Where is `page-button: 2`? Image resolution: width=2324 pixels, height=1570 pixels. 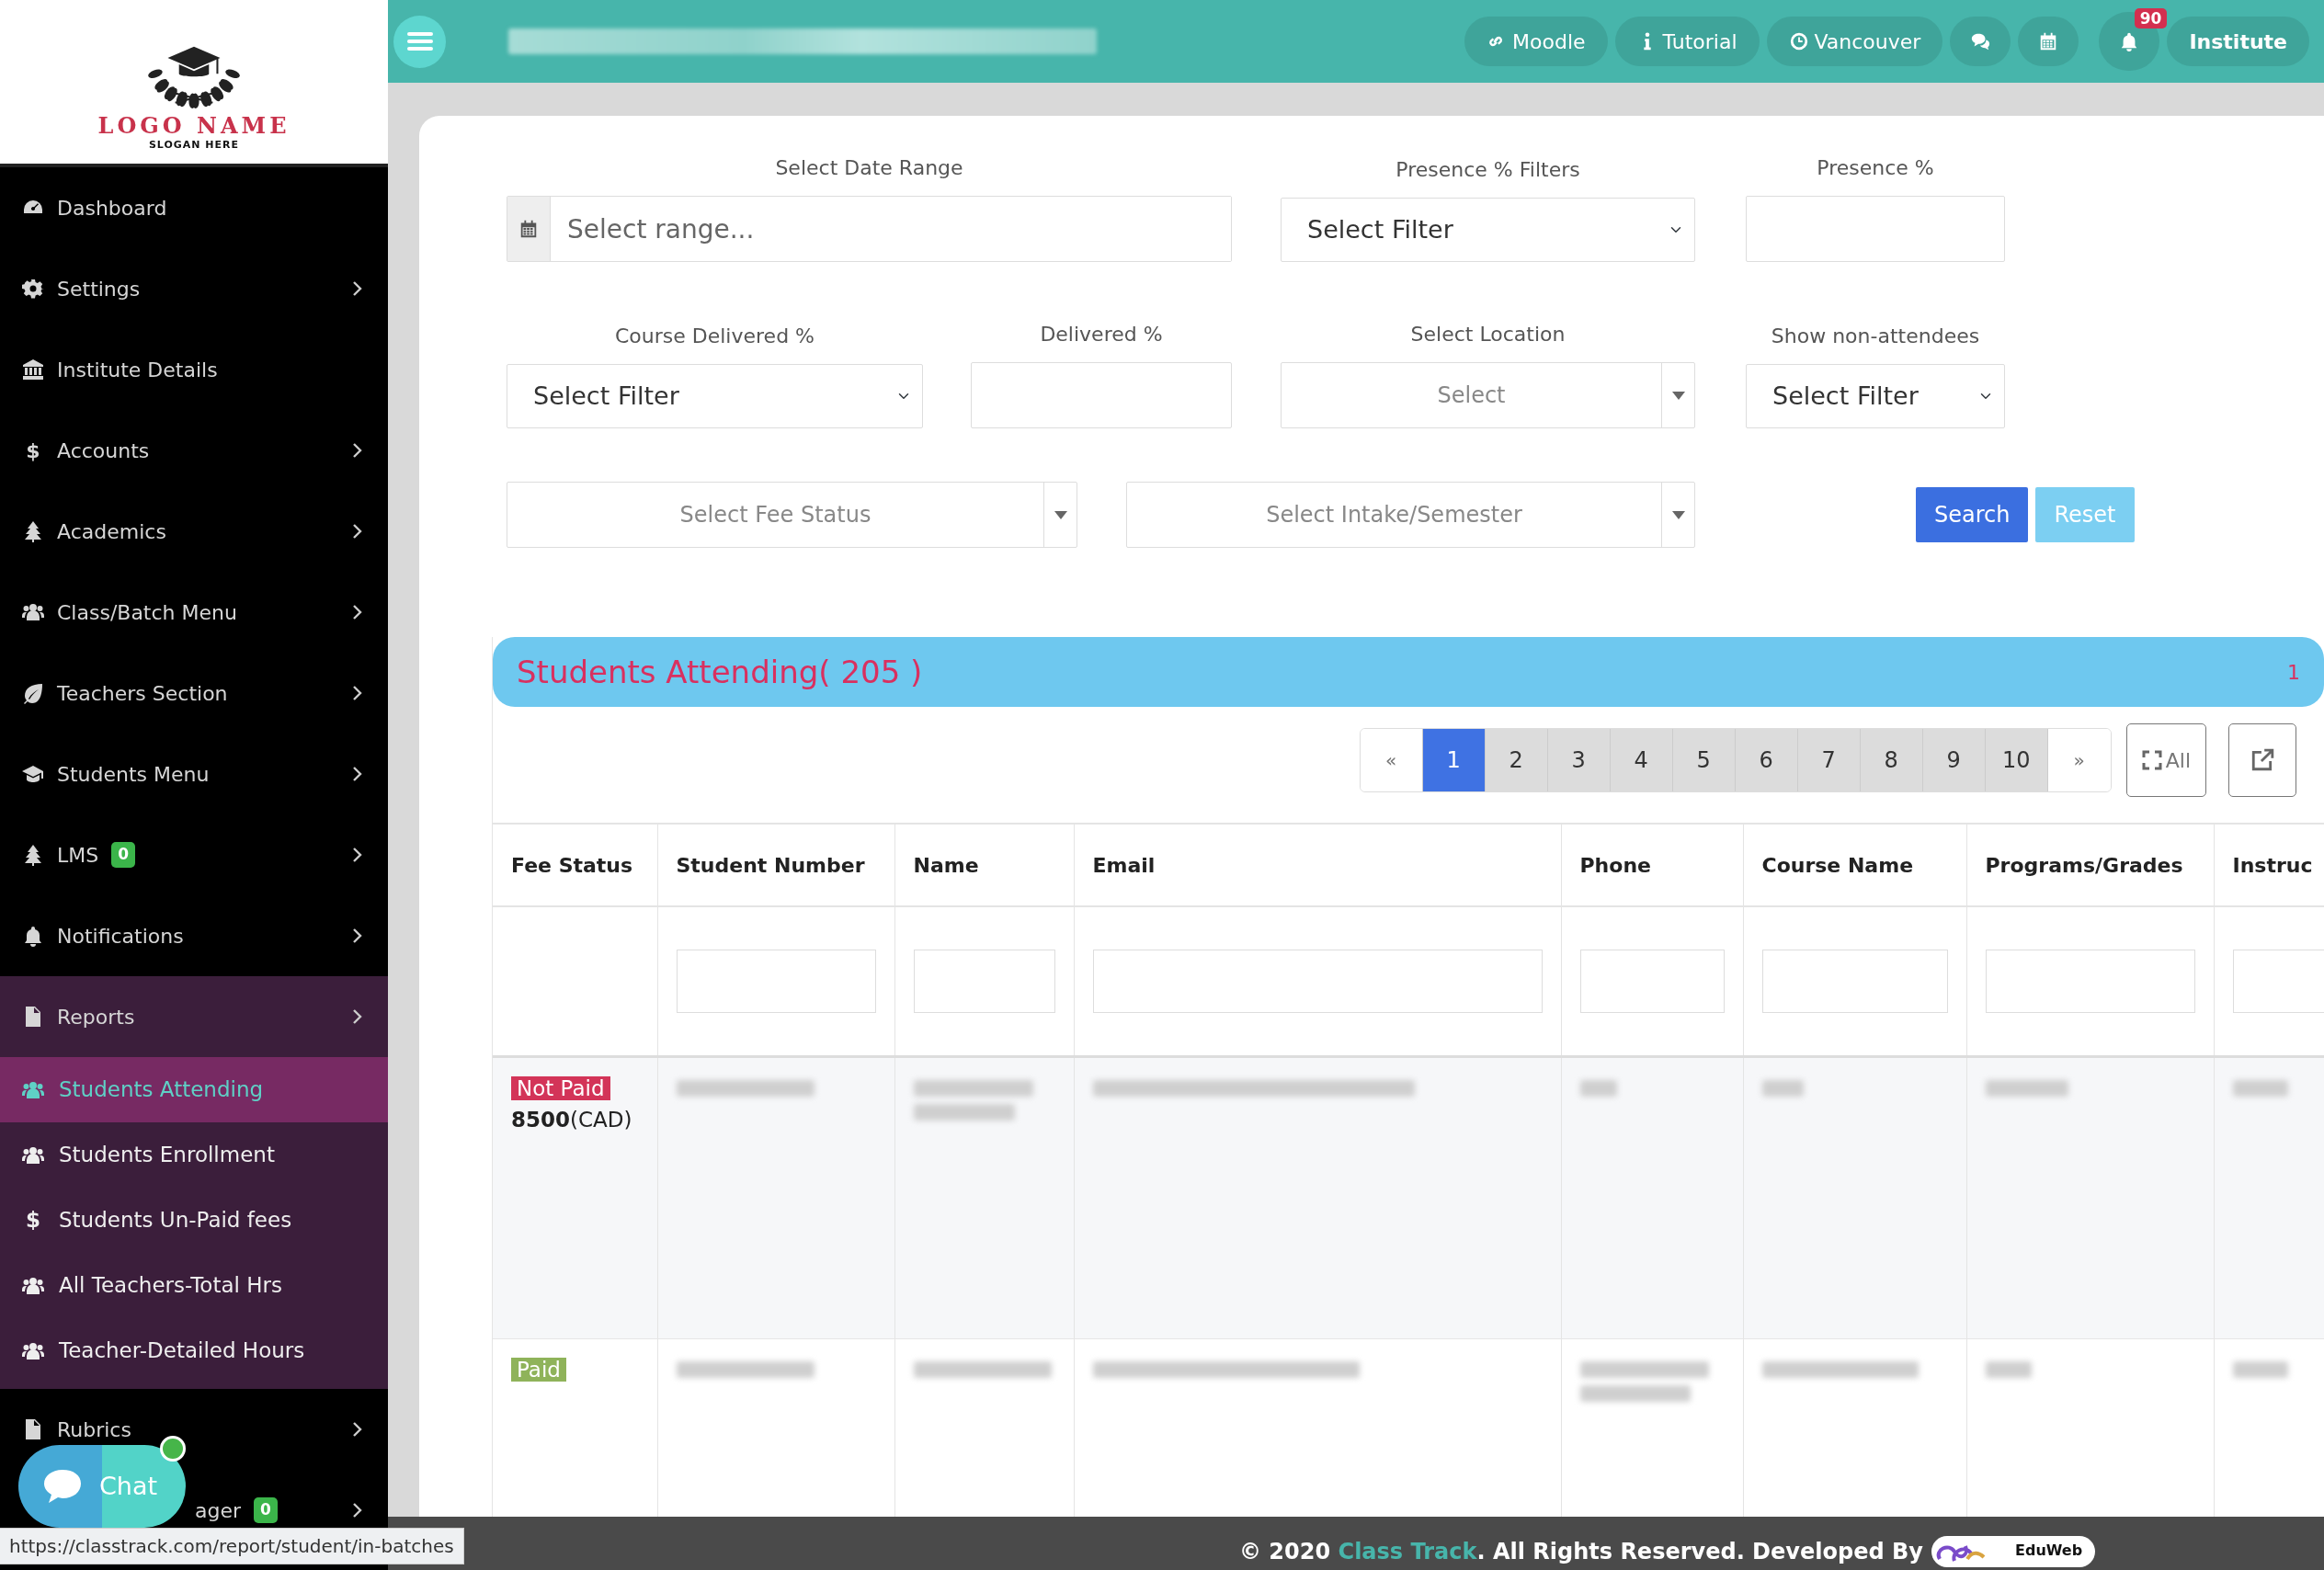 page-button: 2 is located at coordinates (1517, 760).